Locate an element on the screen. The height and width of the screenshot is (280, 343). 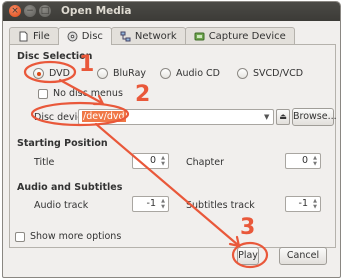
step-1-number: 1 is located at coordinates (87, 64).